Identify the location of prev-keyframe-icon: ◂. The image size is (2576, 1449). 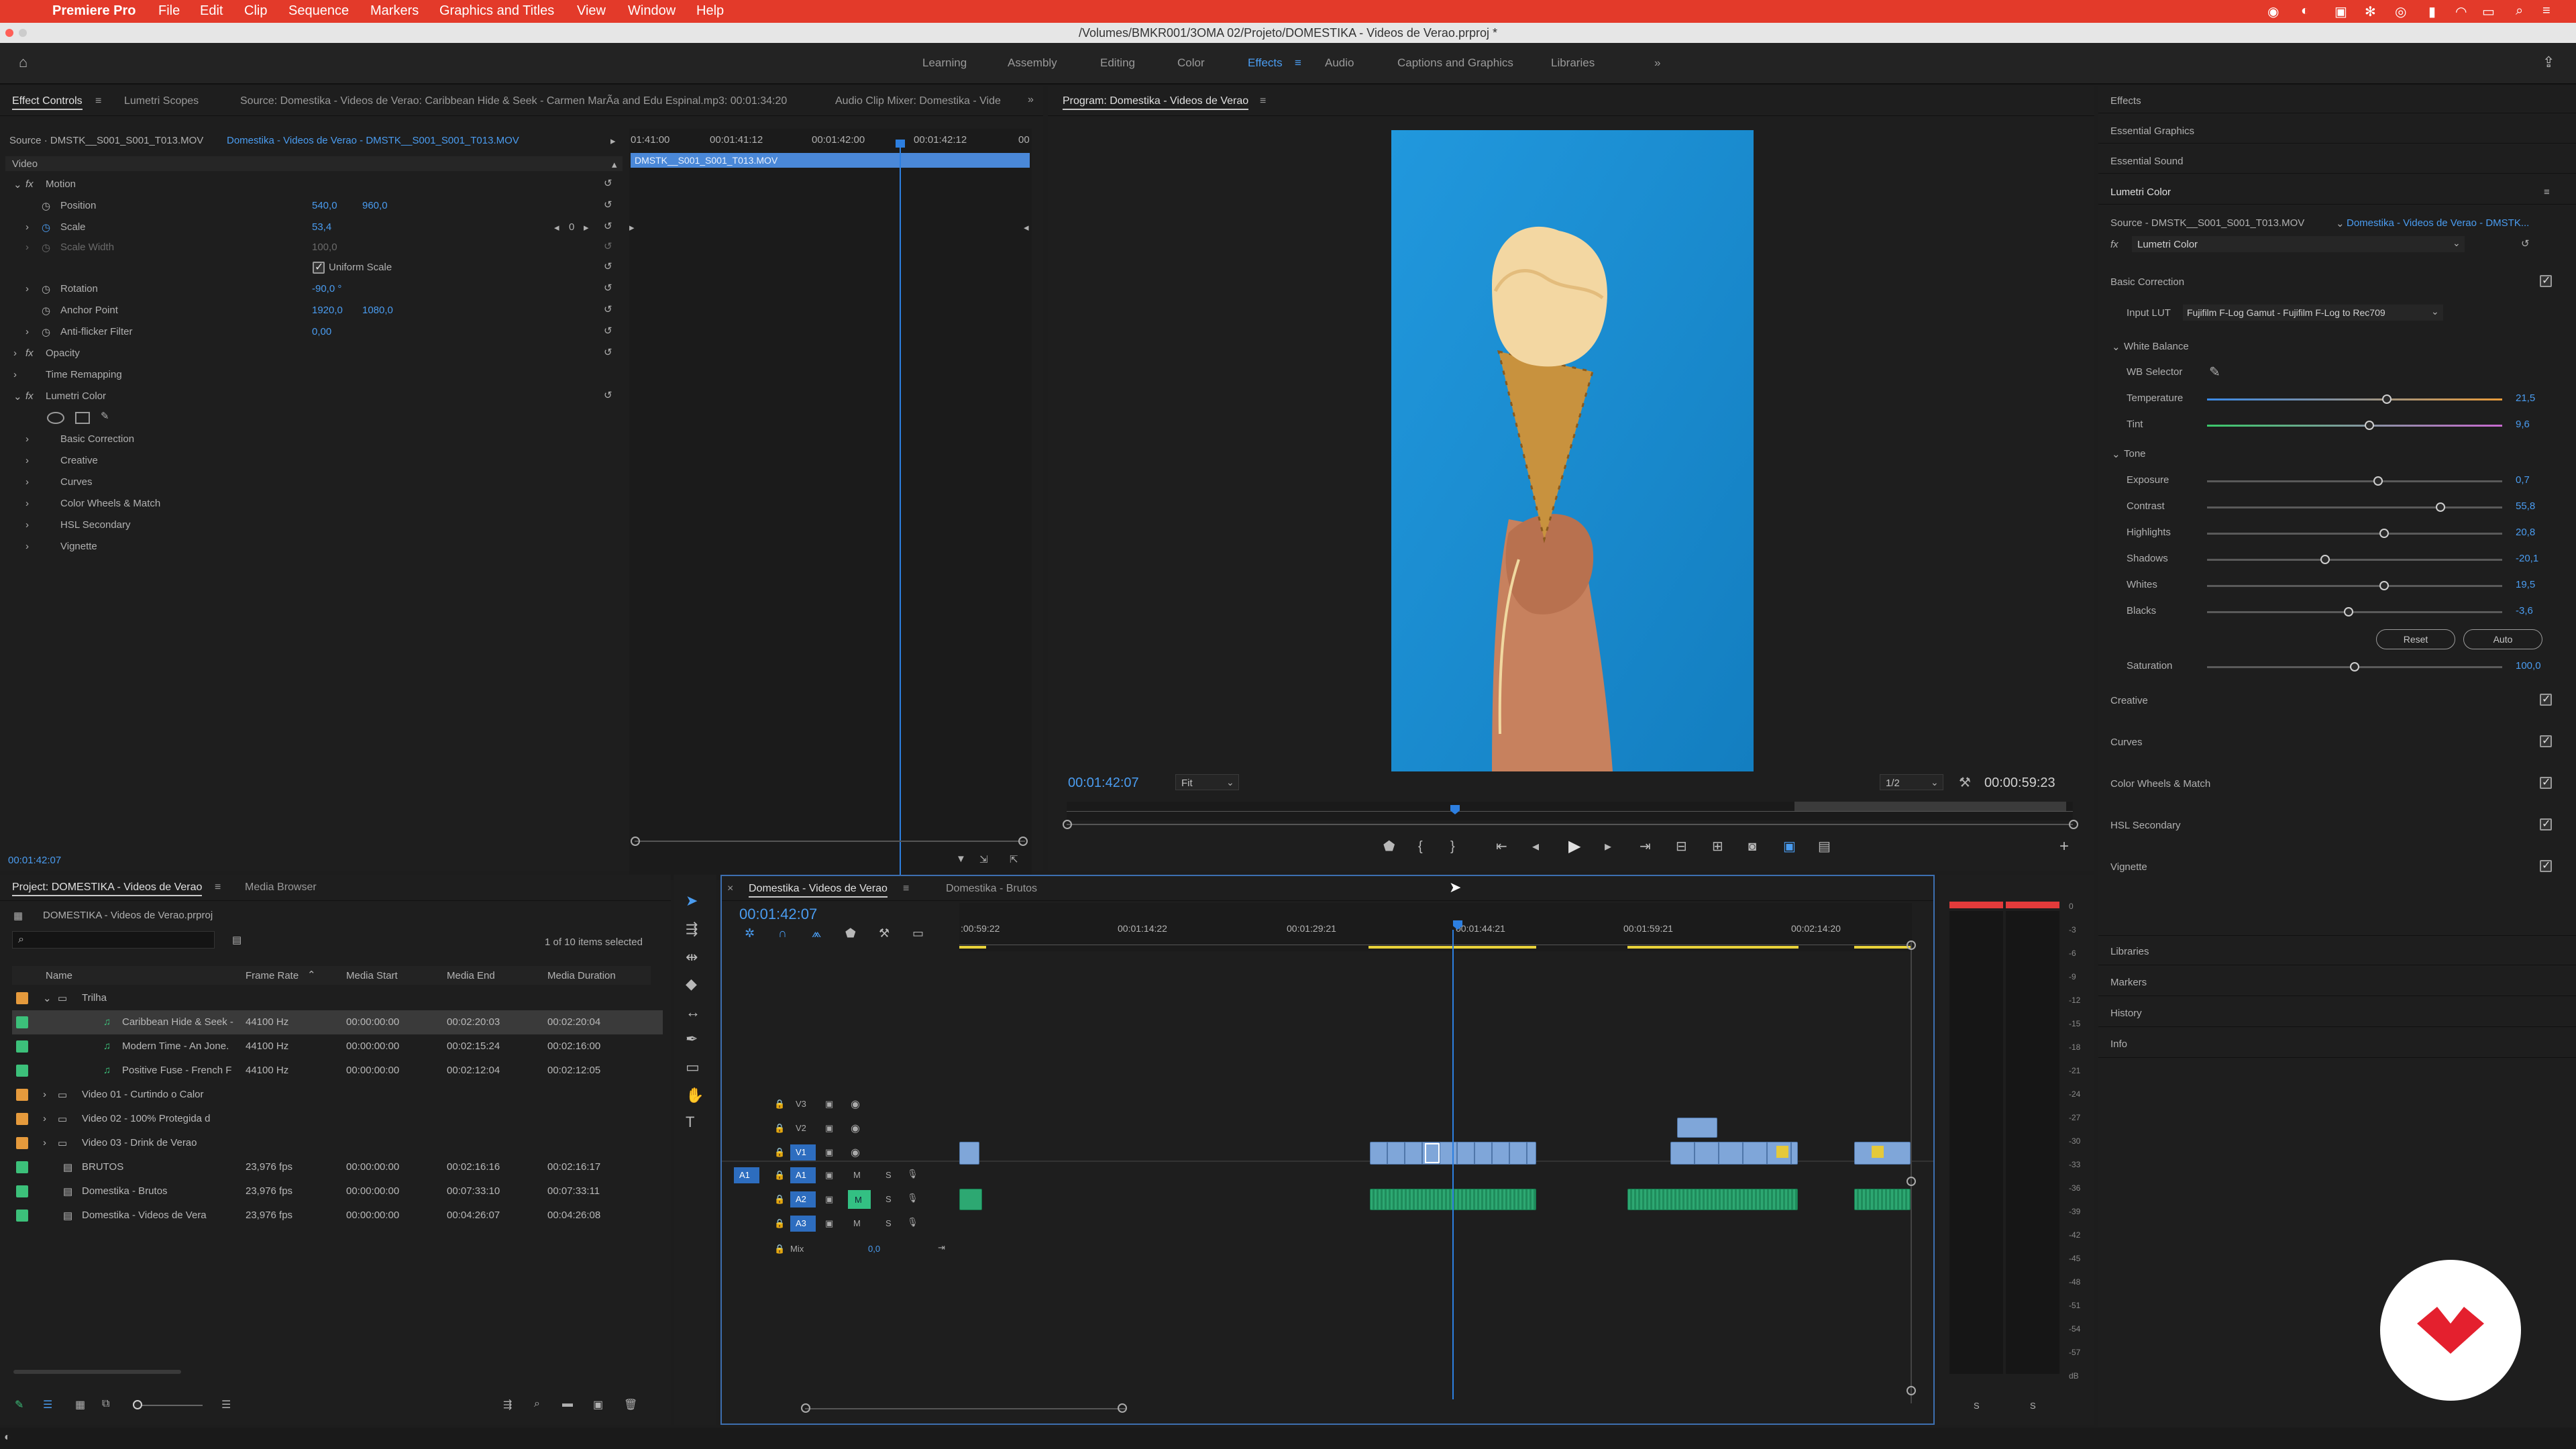
(556, 227).